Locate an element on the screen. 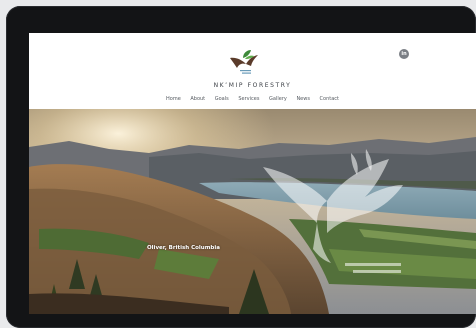 Image resolution: width=476 pixels, height=328 pixels. nav-item-contact: Contact is located at coordinates (329, 99).